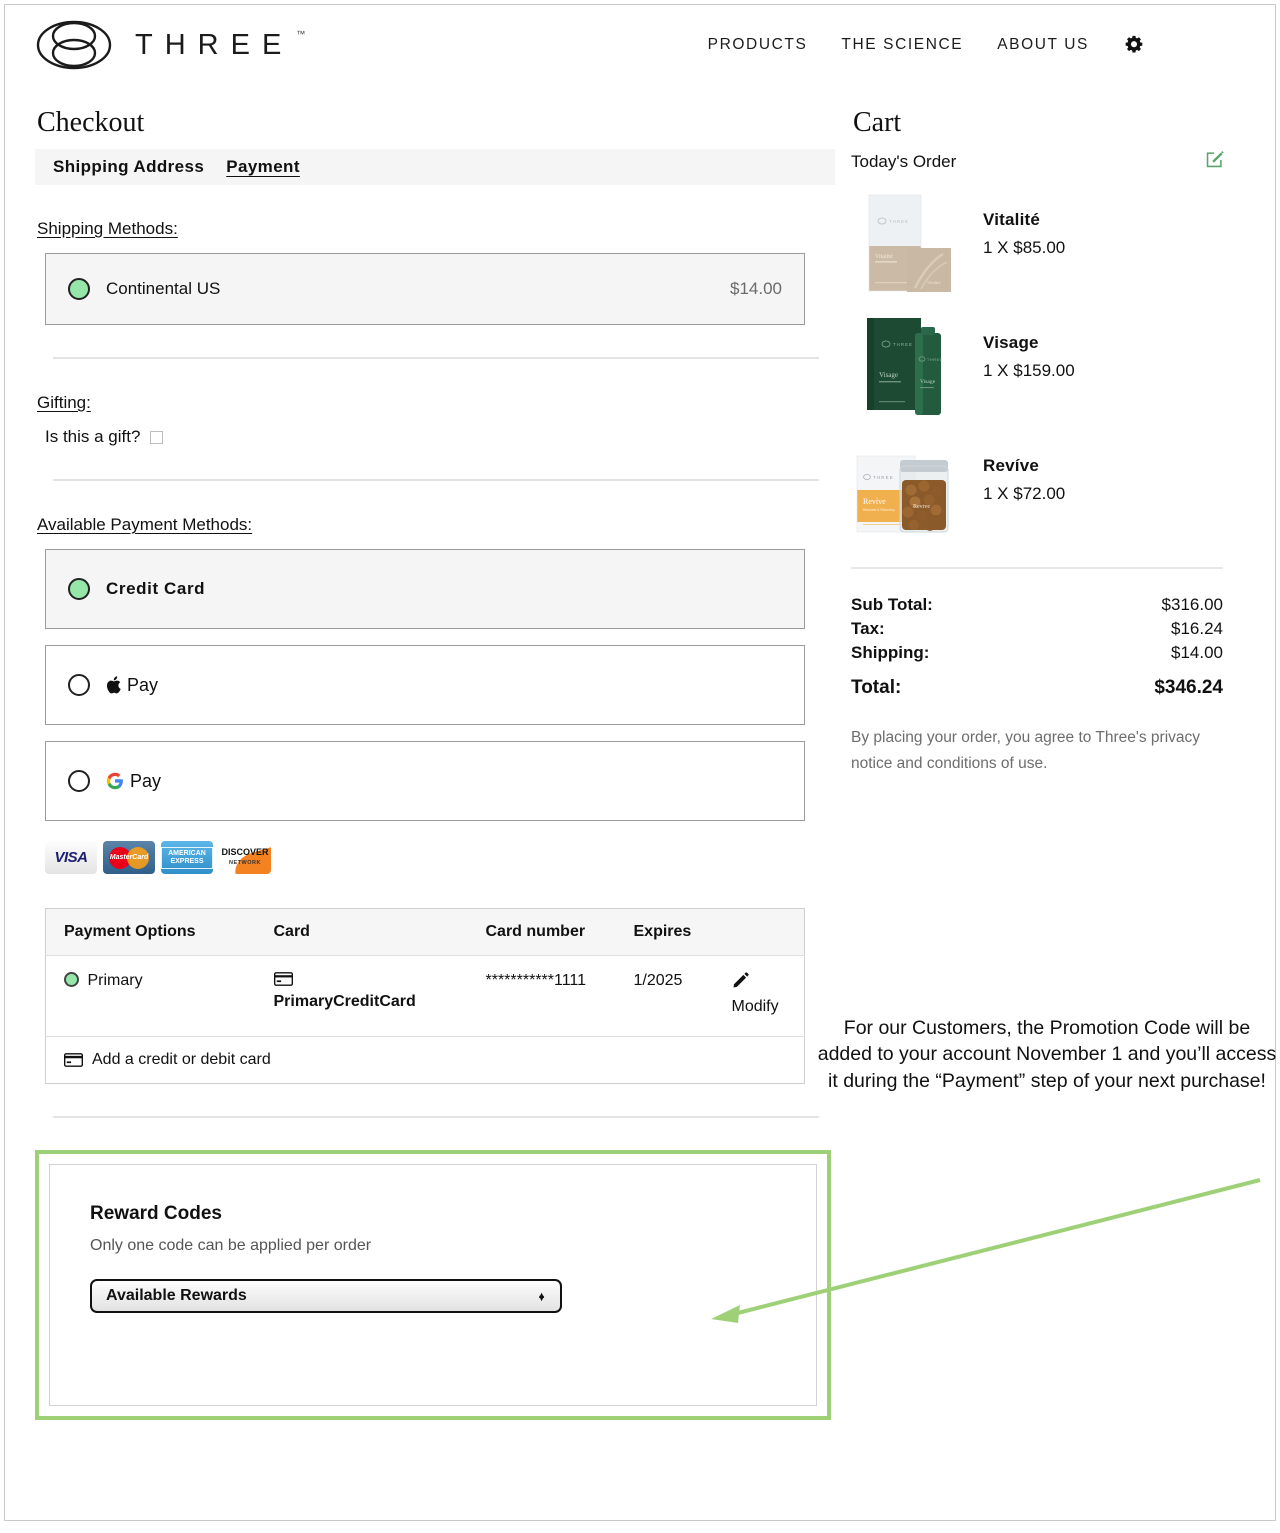 The image size is (1280, 1533). I want to click on product-name: Visage, so click(1011, 342).